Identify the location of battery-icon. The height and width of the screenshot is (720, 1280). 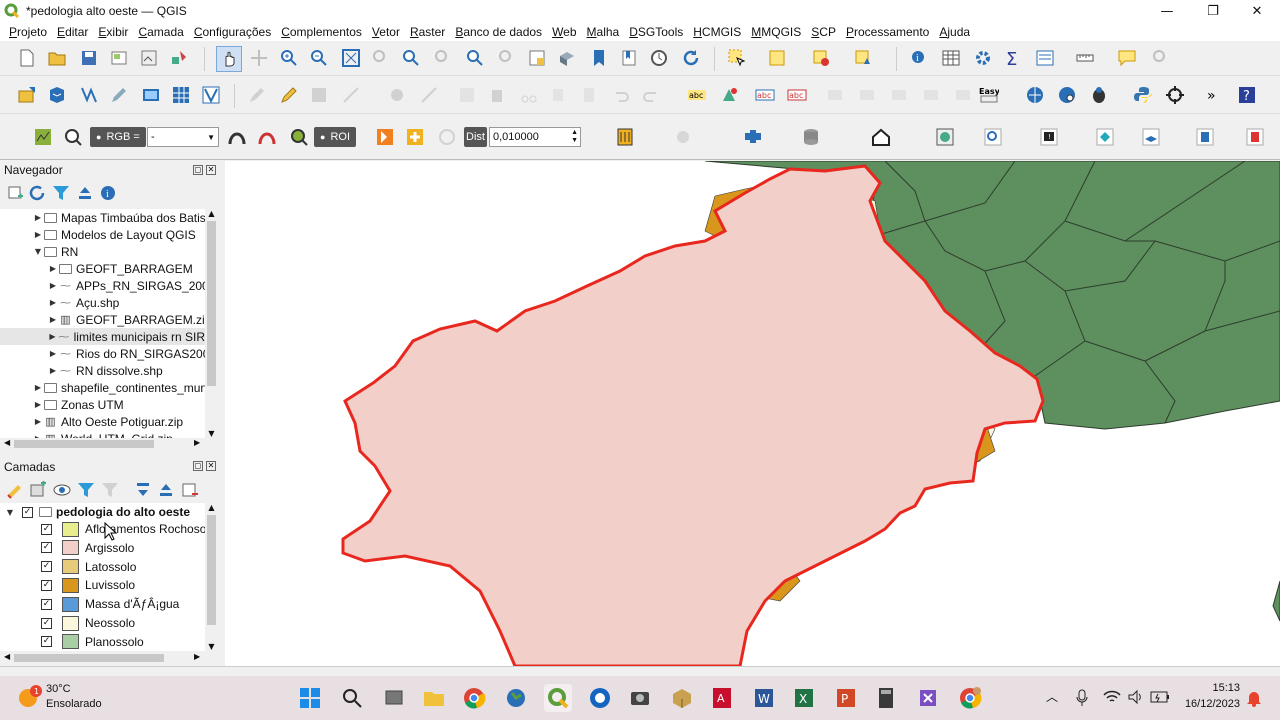
(1160, 697).